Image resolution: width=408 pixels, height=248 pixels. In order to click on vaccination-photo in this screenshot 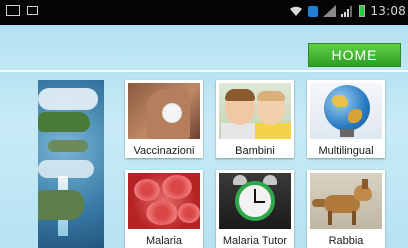, I will do `click(164, 111)`.